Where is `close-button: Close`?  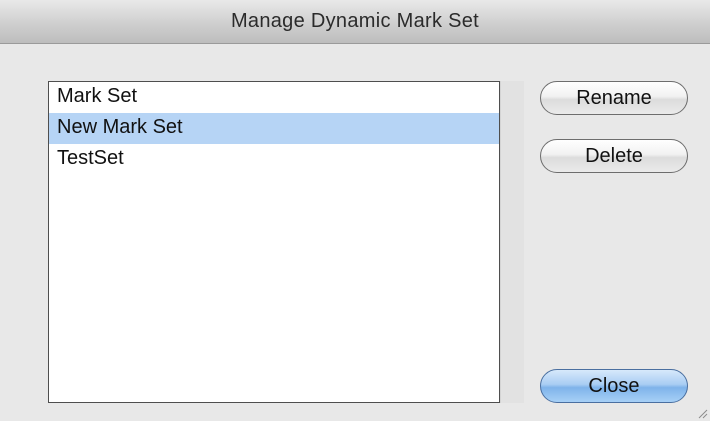 close-button: Close is located at coordinates (614, 386).